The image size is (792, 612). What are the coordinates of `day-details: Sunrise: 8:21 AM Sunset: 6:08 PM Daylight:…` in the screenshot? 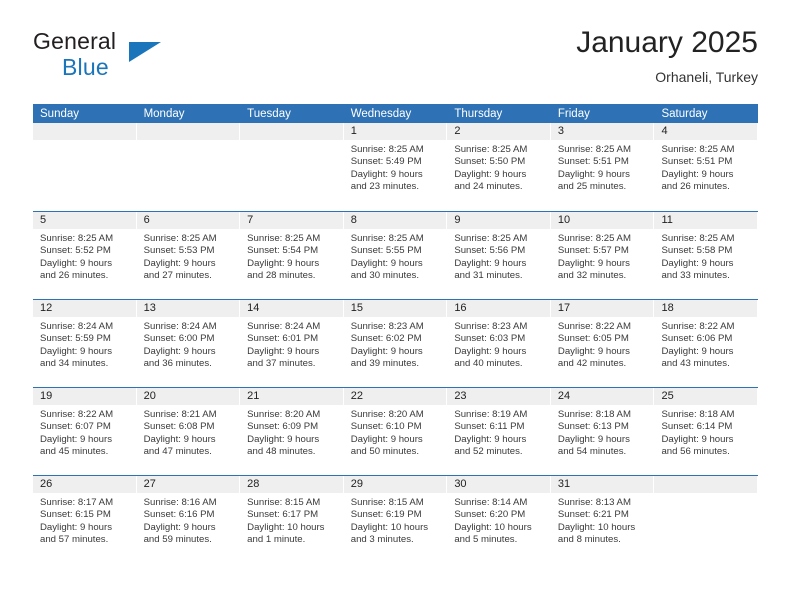 It's located at (189, 431).